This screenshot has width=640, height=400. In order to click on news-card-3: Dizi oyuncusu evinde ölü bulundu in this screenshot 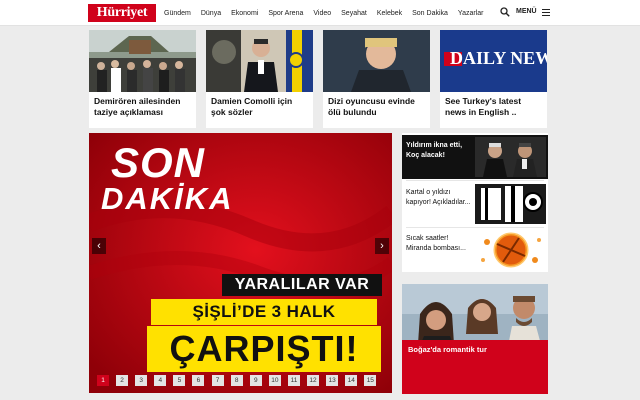, I will do `click(376, 79)`.